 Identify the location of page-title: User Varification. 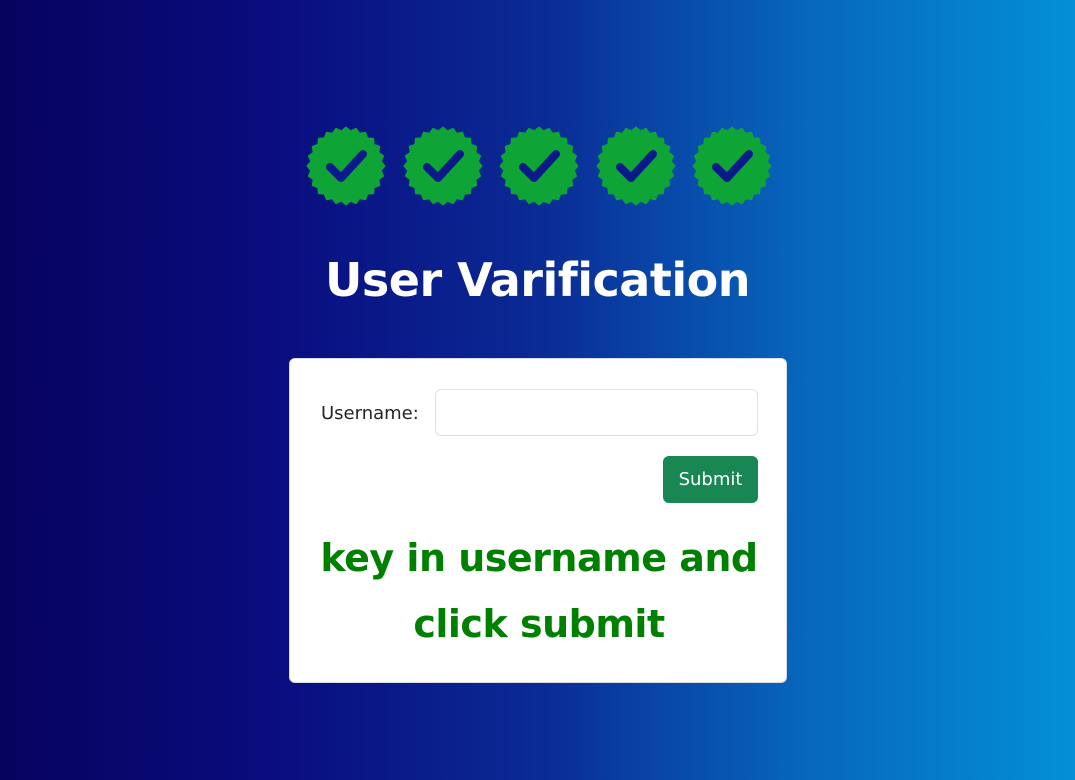
(537, 280).